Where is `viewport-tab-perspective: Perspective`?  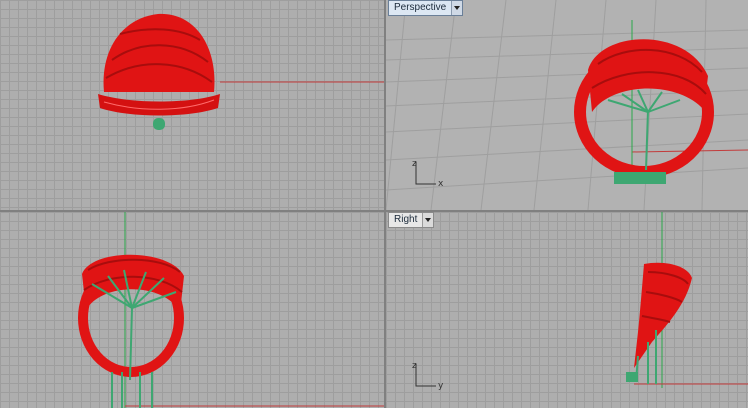
viewport-tab-perspective: Perspective is located at coordinates (426, 8).